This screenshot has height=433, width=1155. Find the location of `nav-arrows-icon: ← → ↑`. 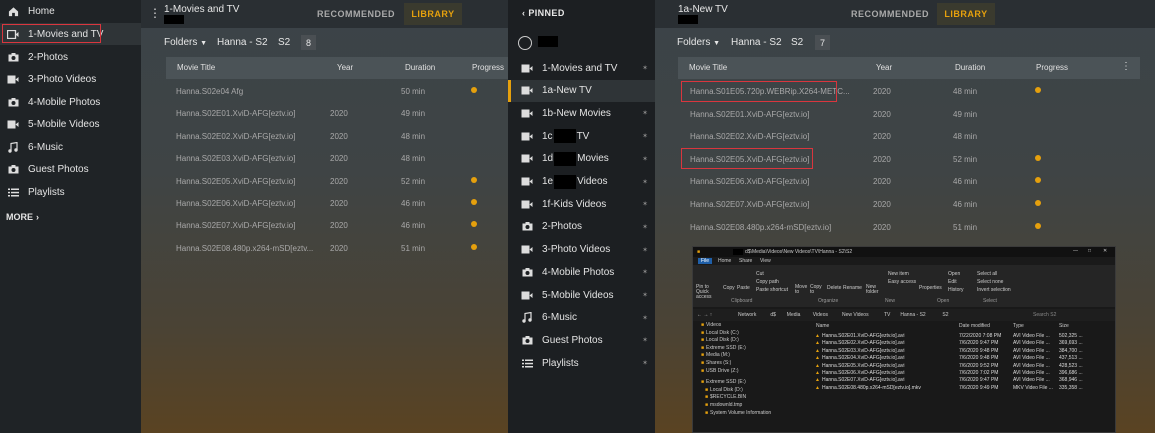

nav-arrows-icon: ← → ↑ is located at coordinates (704, 315).